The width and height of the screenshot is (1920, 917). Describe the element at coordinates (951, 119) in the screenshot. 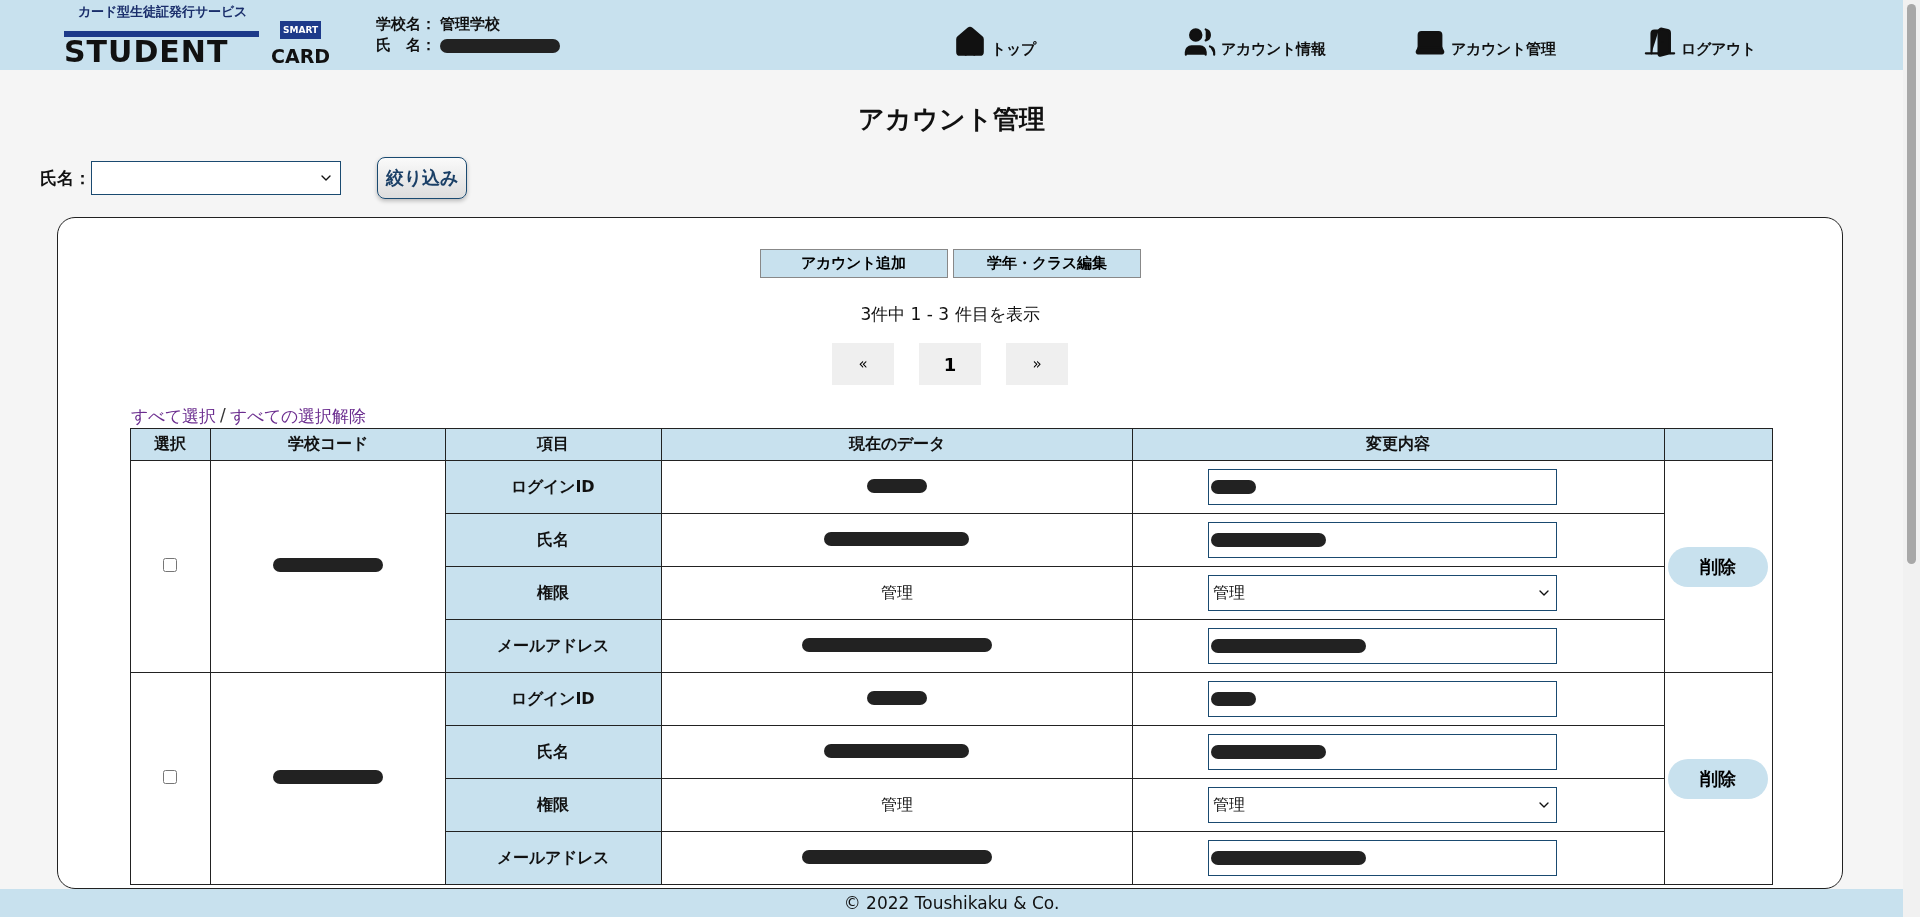

I see `page-title: アカウント管理` at that location.